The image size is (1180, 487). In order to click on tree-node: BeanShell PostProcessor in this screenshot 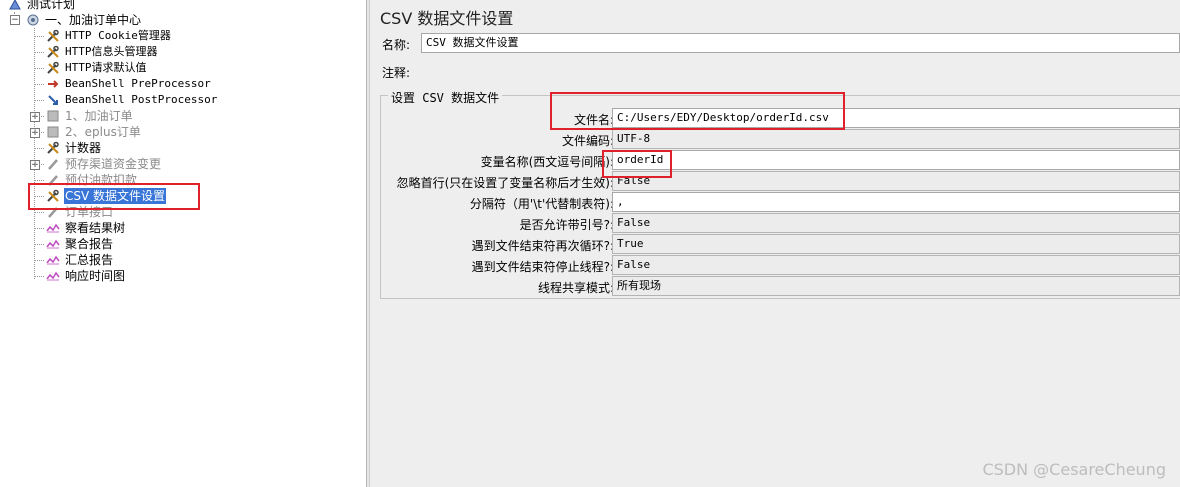, I will do `click(126, 100)`.